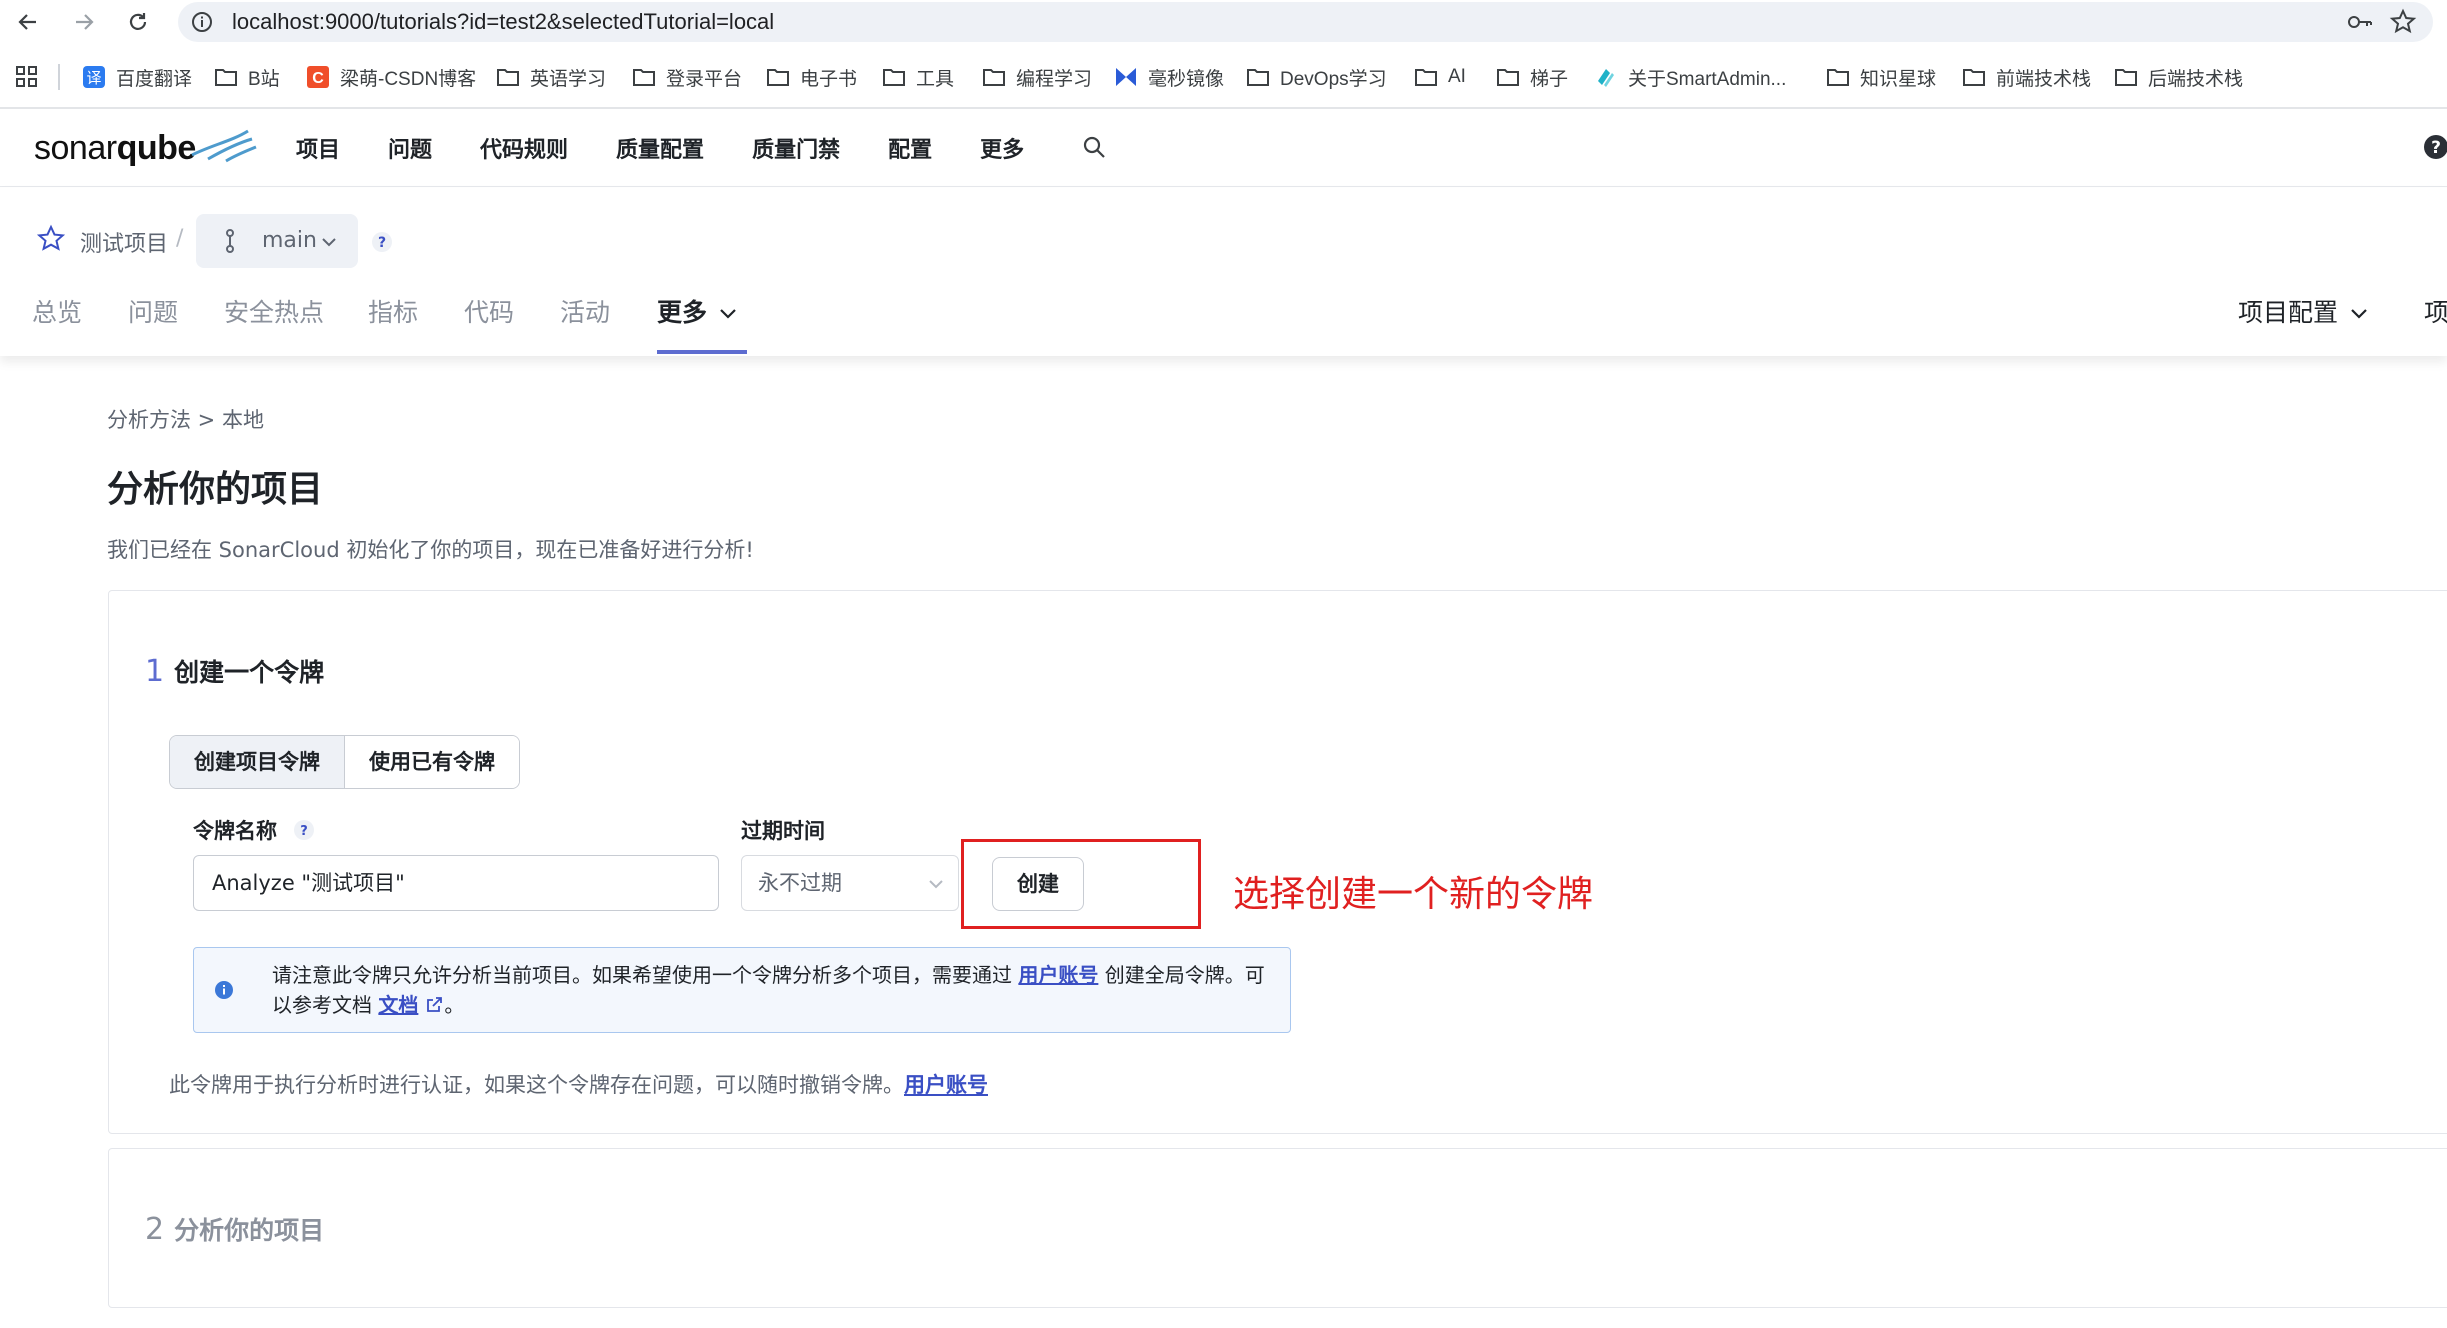 Image resolution: width=2447 pixels, height=1328 pixels. Describe the element at coordinates (235, 831) in the screenshot. I see `token-name-label: 令牌名称` at that location.